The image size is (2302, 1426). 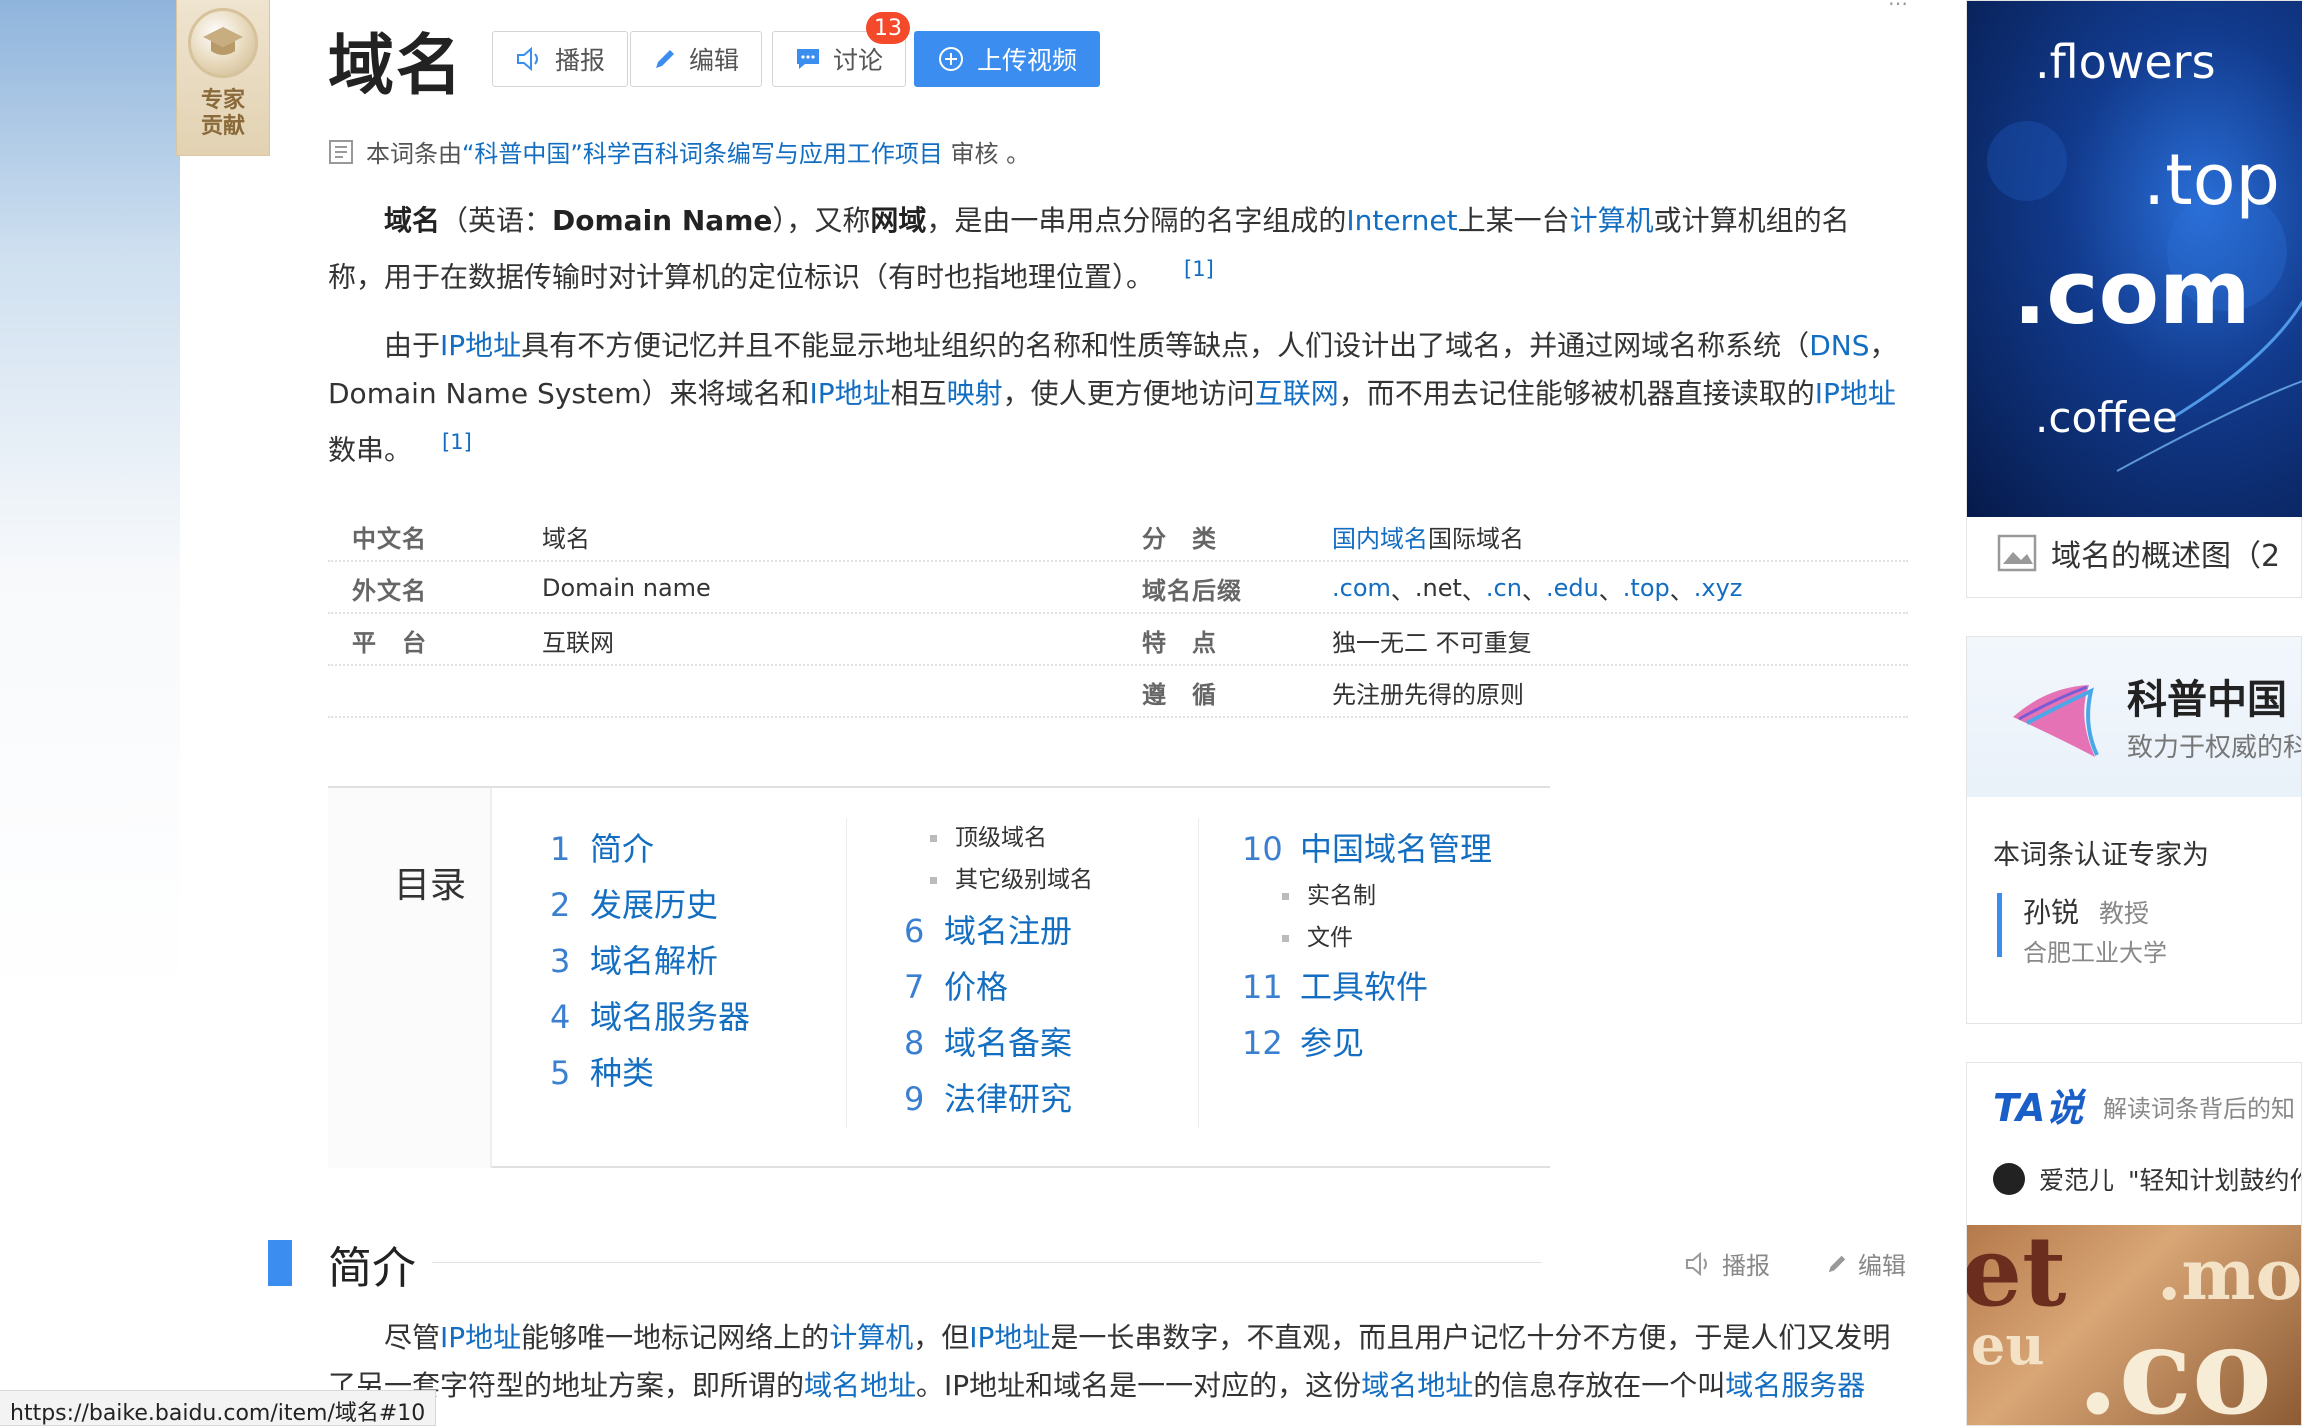 What do you see at coordinates (1367, 847) in the screenshot?
I see `toc-item: 10 中国域名管理` at bounding box center [1367, 847].